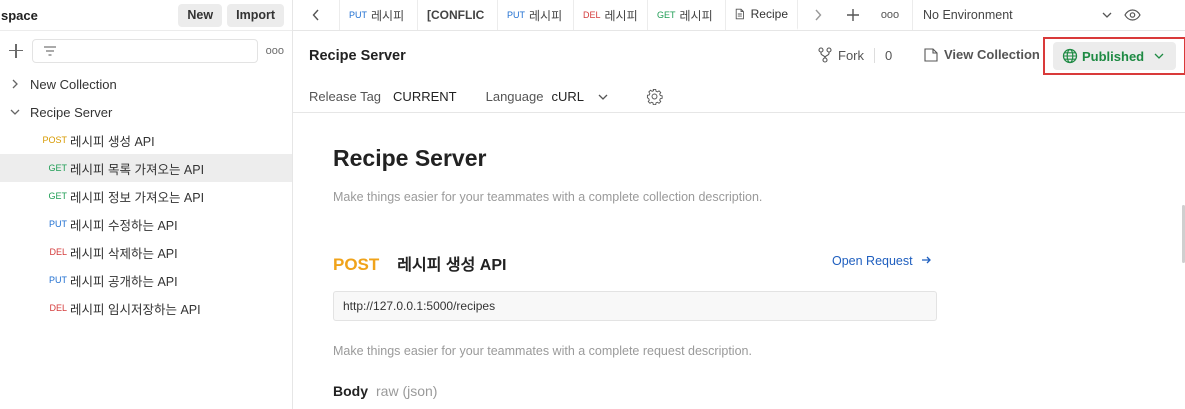 This screenshot has height=409, width=1185. Describe the element at coordinates (872, 261) in the screenshot. I see `open-request-label: Open Request` at that location.